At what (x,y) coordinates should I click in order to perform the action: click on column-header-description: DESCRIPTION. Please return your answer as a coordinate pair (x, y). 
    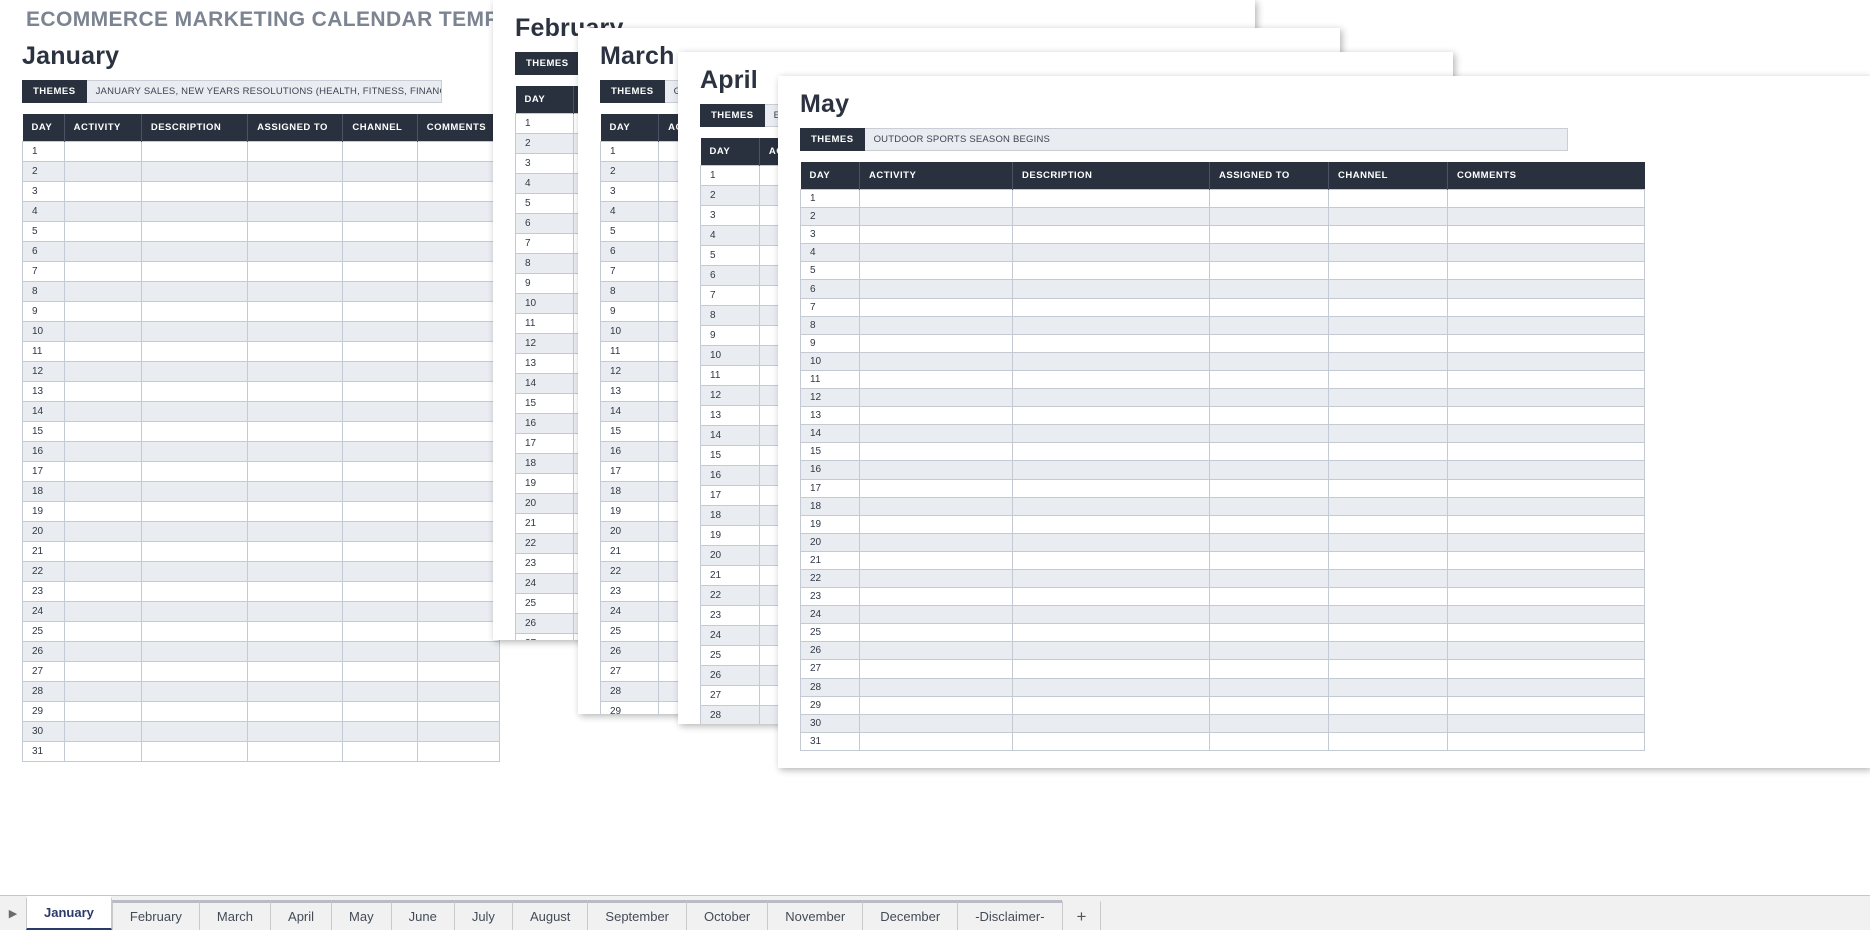
    Looking at the image, I should click on (1111, 176).